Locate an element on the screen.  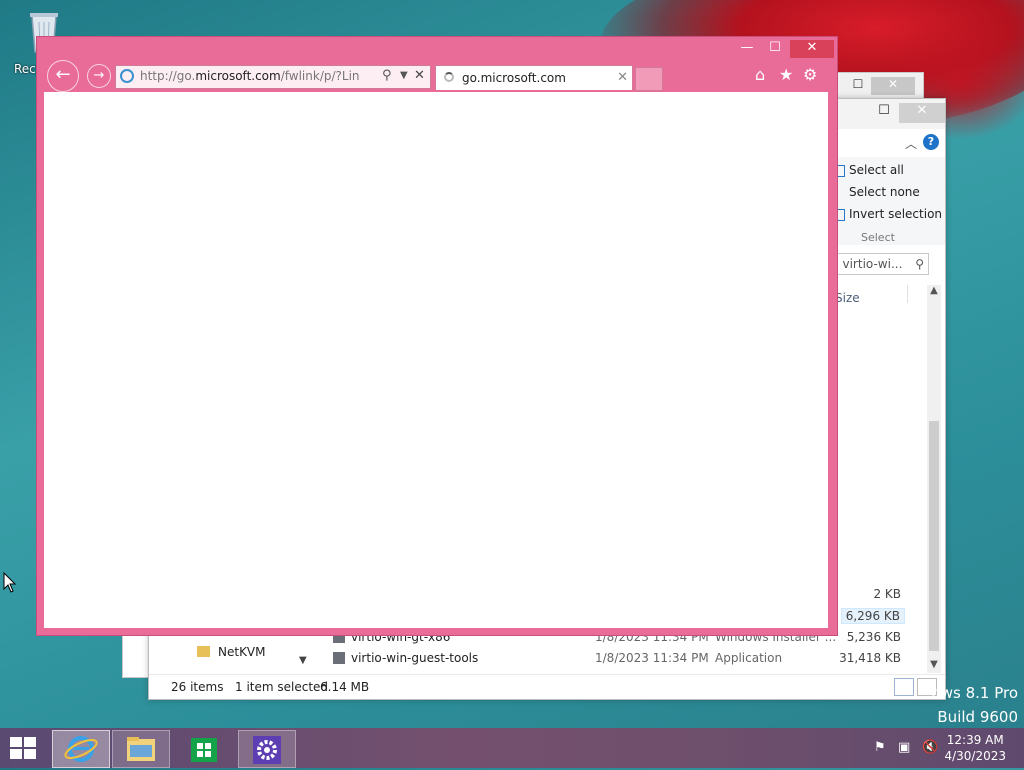
select-all-button: Select all is located at coordinates (869, 170).